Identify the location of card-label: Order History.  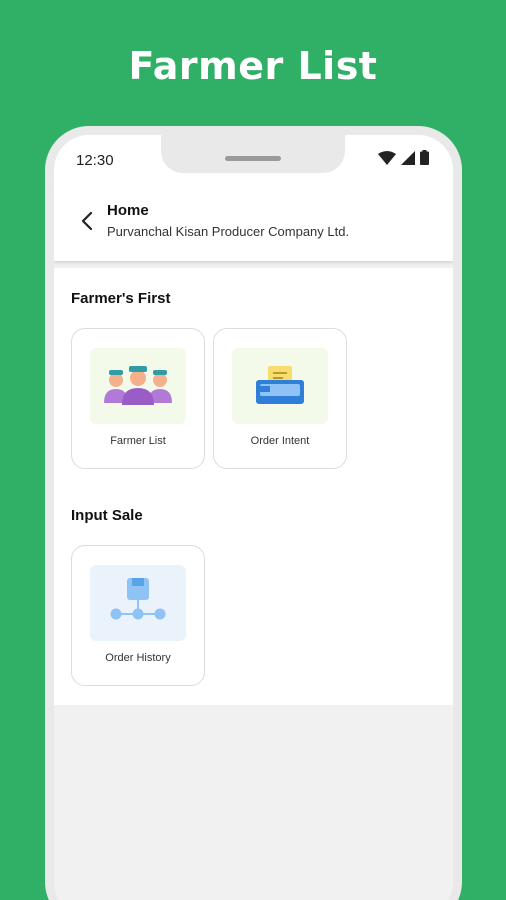
(138, 658).